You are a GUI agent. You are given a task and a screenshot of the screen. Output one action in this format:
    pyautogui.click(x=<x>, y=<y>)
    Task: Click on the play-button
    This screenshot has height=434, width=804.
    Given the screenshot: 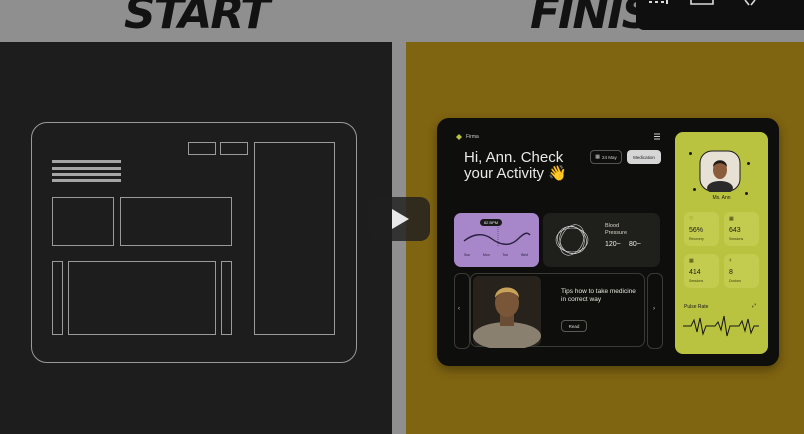 What is the action you would take?
    pyautogui.click(x=399, y=219)
    